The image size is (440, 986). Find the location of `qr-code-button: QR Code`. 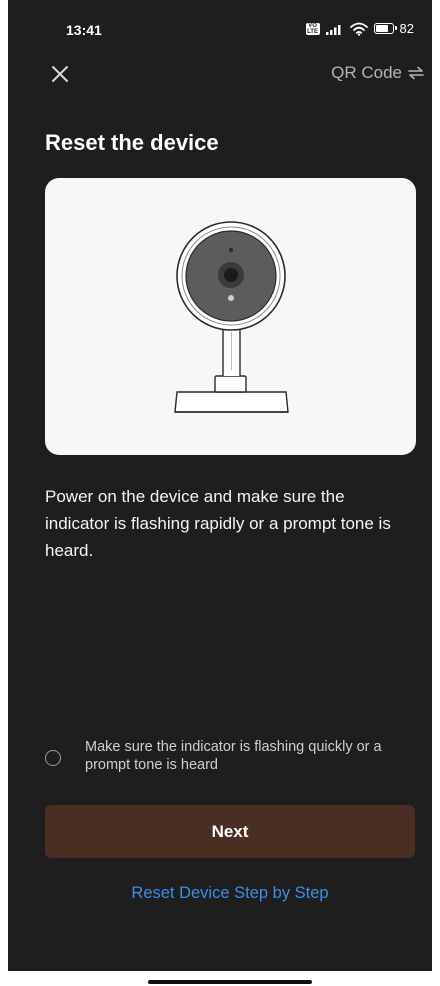

qr-code-button: QR Code is located at coordinates (377, 73).